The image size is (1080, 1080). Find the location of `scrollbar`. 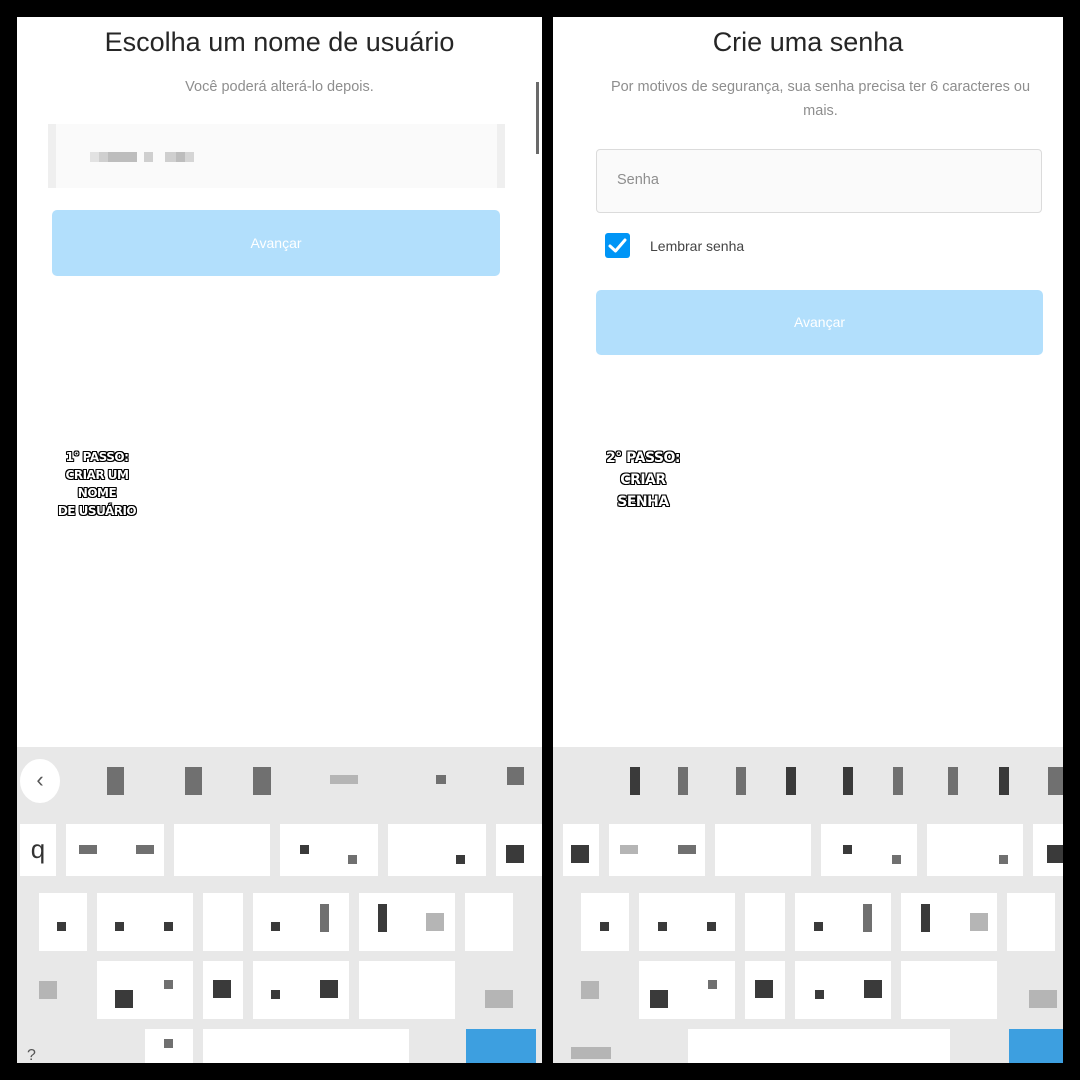

scrollbar is located at coordinates (537, 118).